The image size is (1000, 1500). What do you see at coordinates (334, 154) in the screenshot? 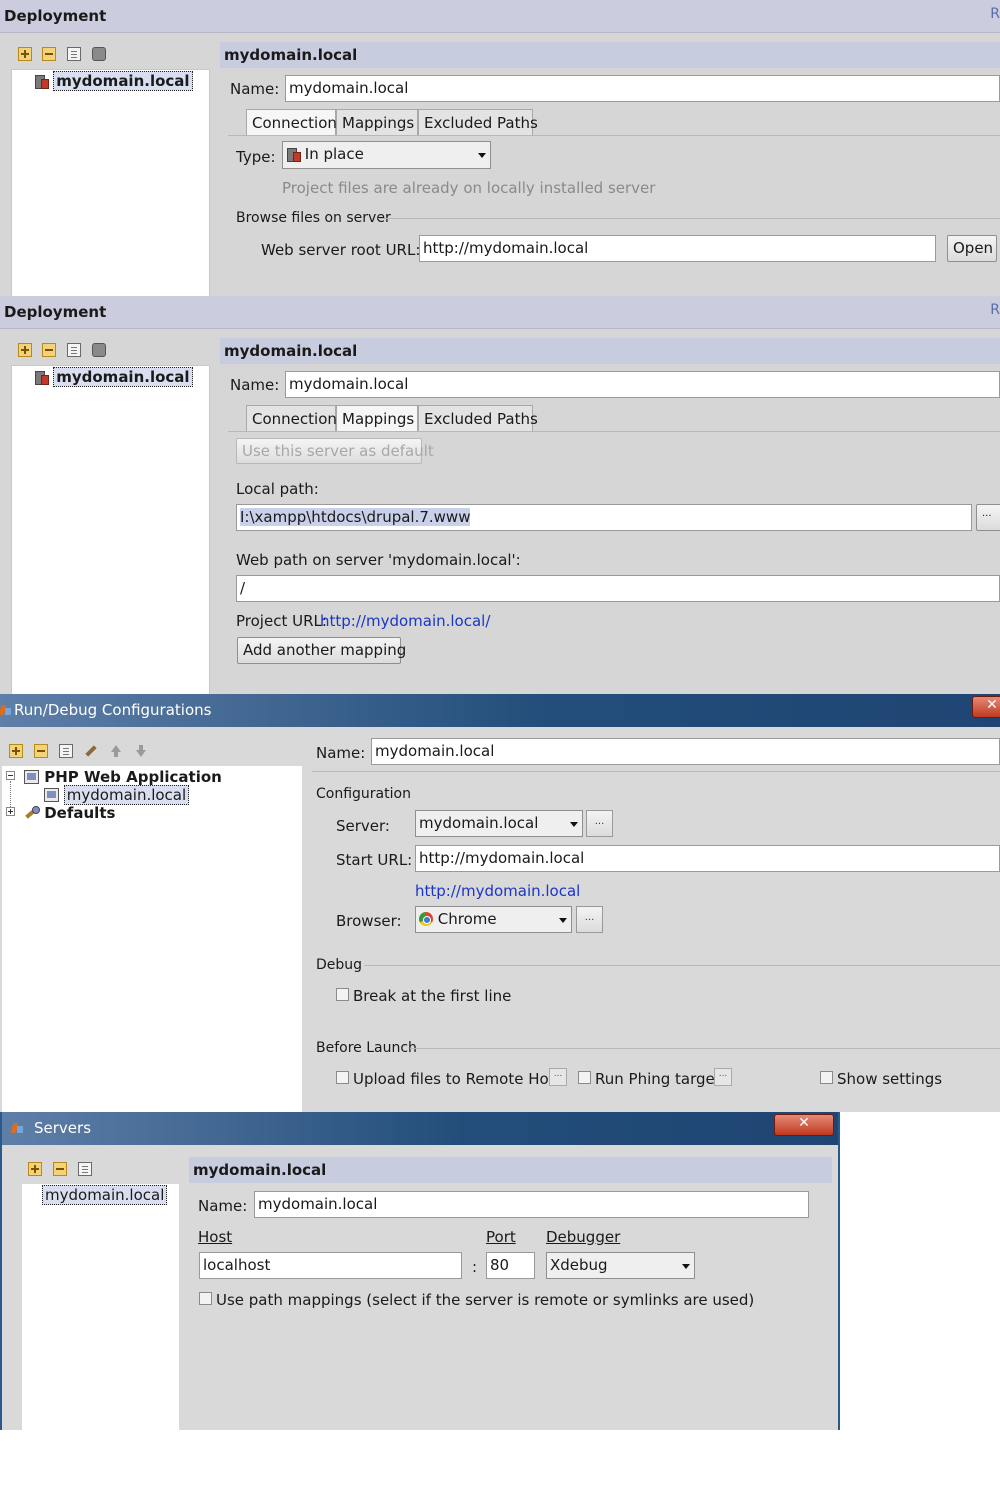
I see `type-select-value: In place` at bounding box center [334, 154].